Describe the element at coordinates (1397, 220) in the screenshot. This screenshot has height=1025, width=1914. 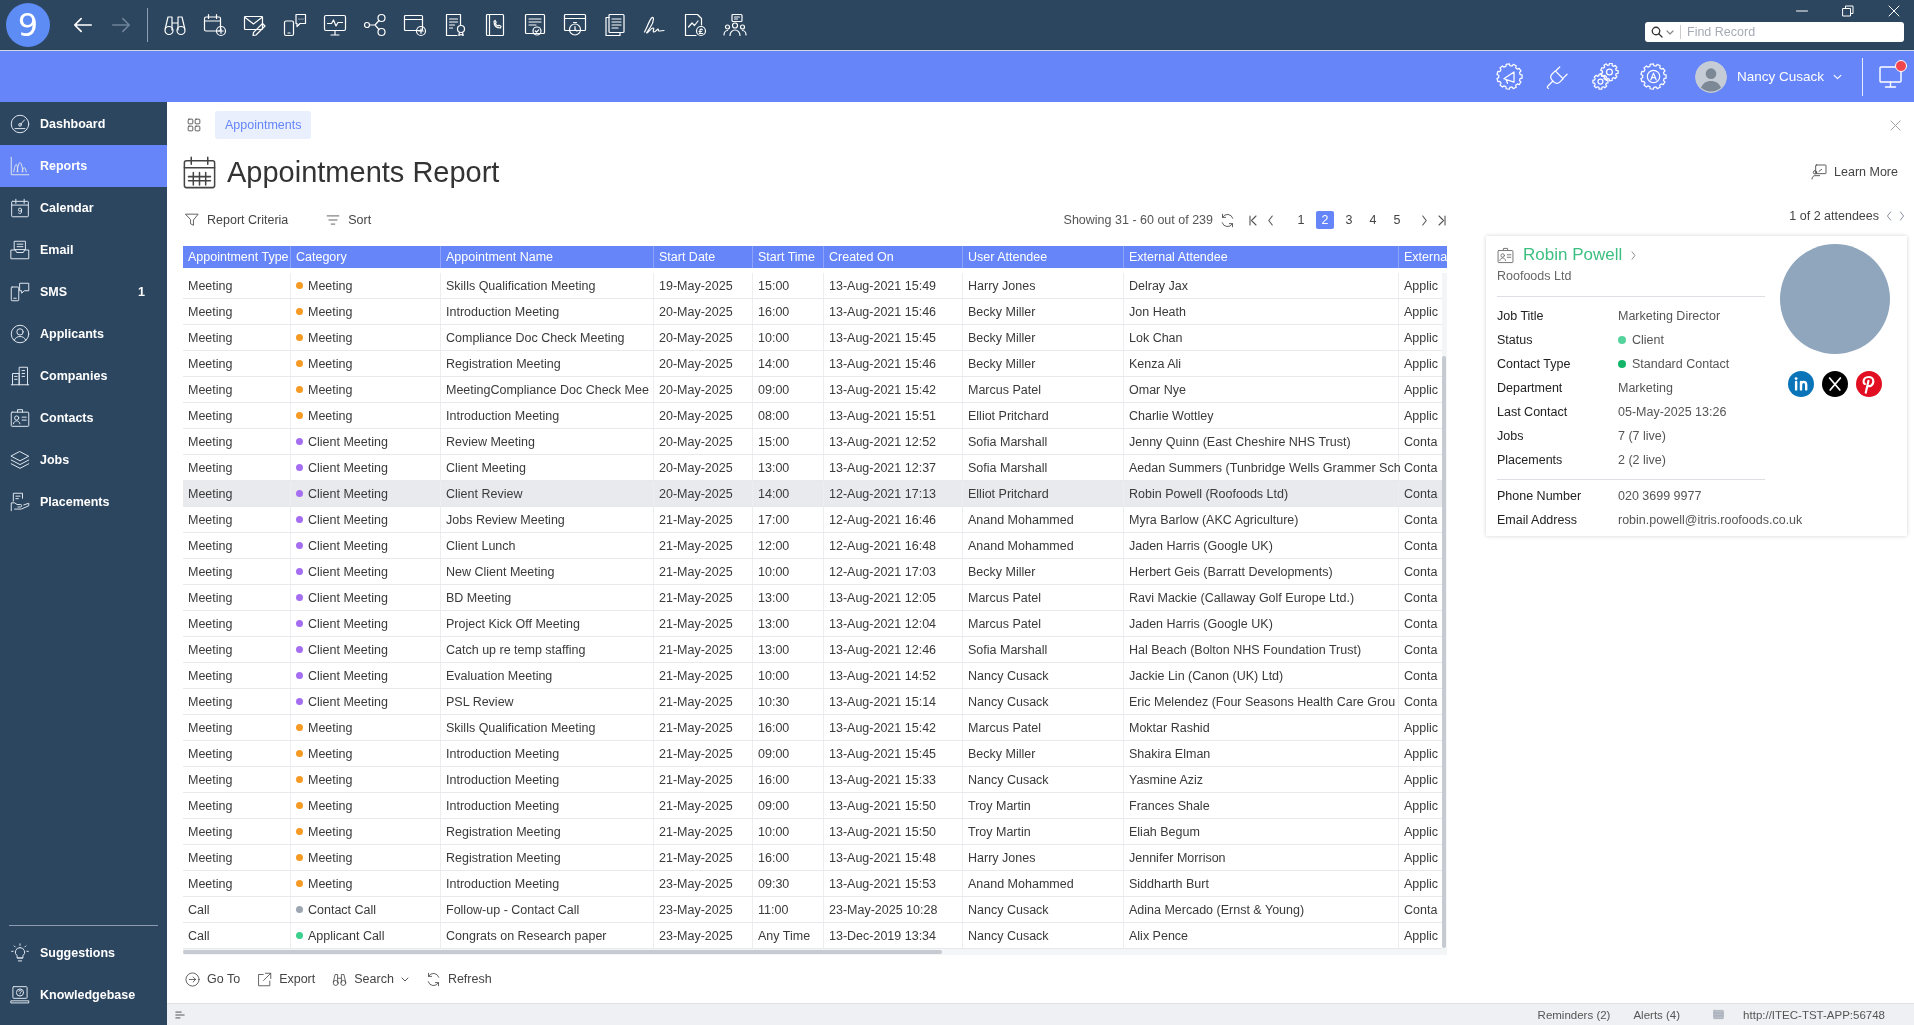
I see `page-button: 5` at that location.